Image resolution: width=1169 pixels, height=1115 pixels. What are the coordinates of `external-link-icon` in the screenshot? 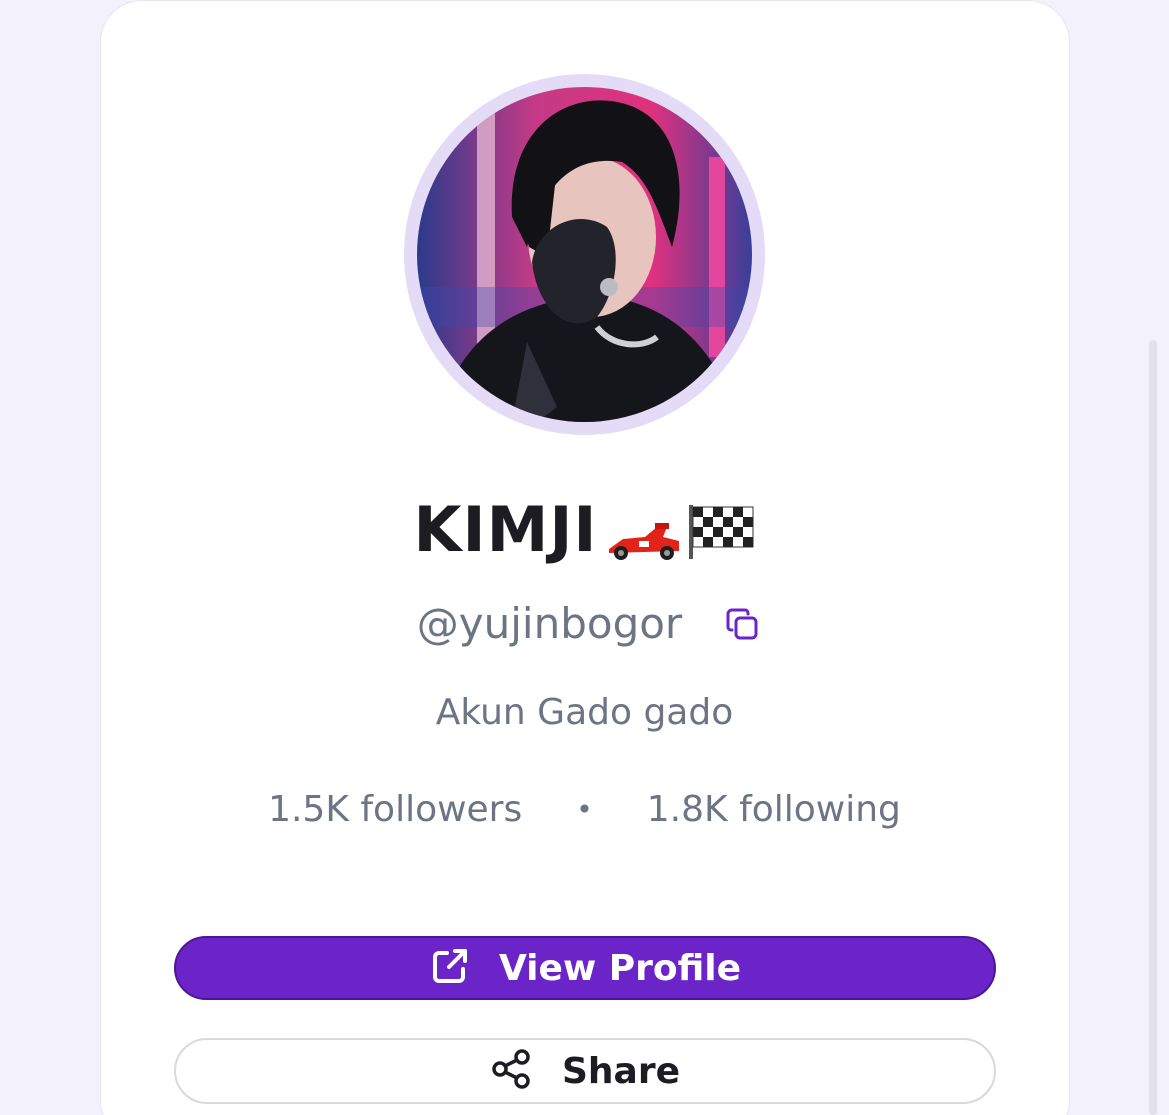 It's located at (450, 968).